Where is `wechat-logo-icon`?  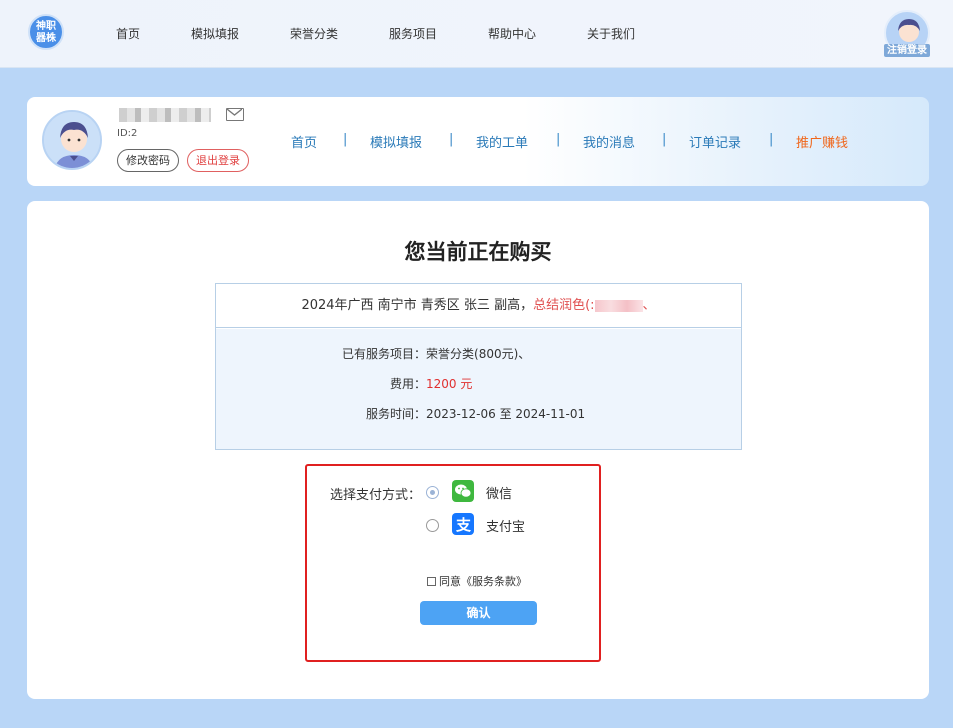 wechat-logo-icon is located at coordinates (463, 491).